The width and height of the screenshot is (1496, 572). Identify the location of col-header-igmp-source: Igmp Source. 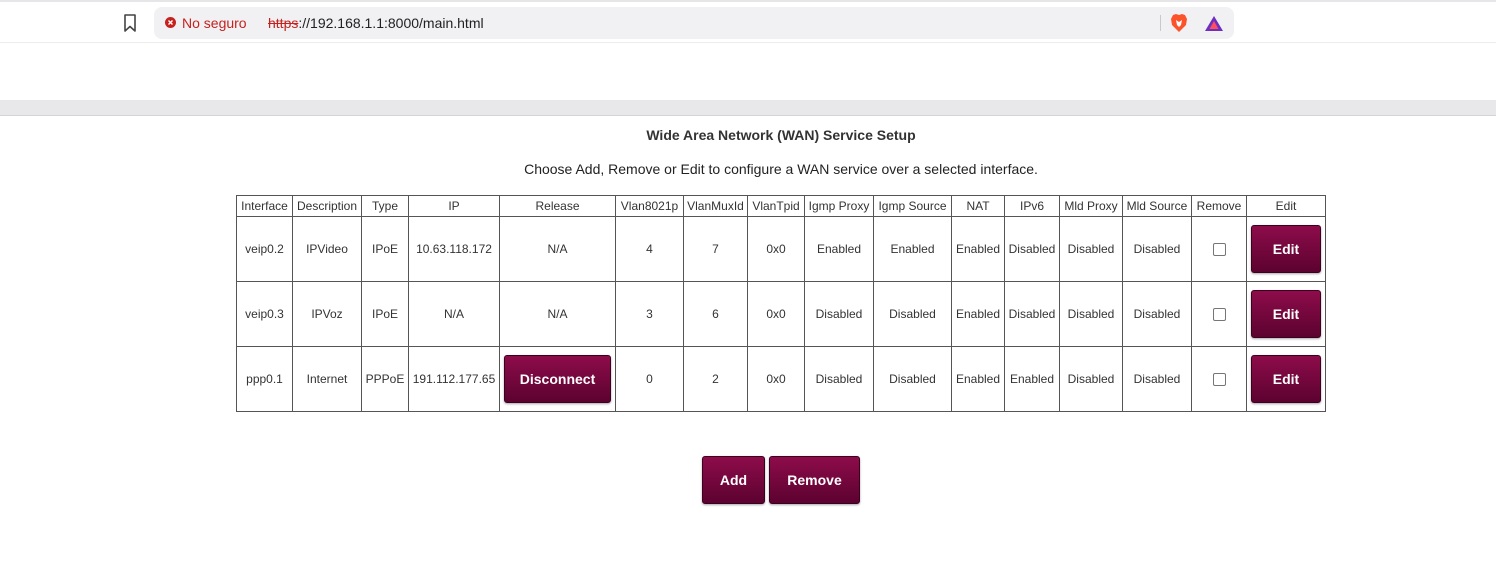
(912, 206).